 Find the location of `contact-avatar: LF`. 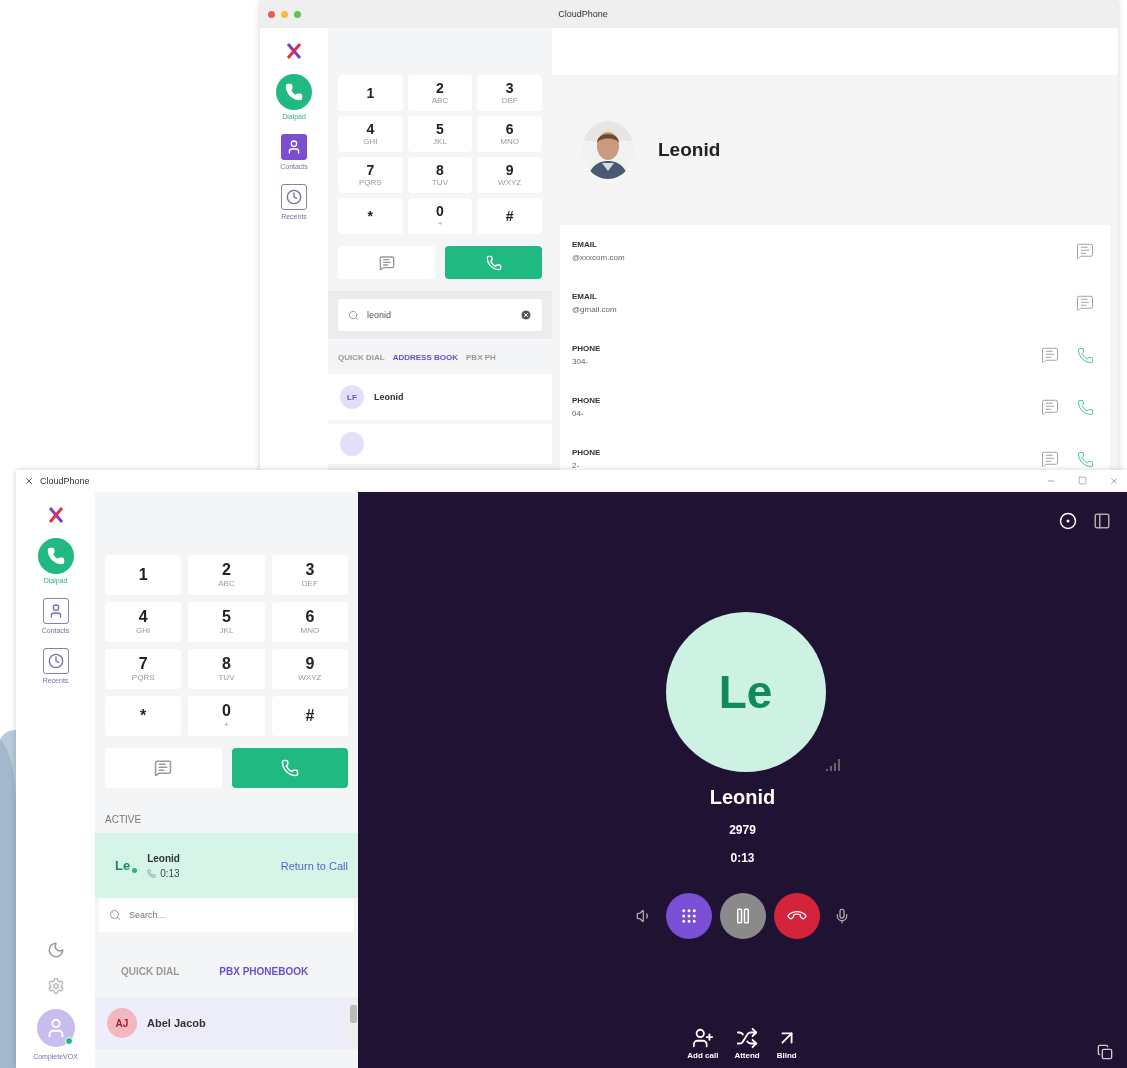

contact-avatar: LF is located at coordinates (352, 397).